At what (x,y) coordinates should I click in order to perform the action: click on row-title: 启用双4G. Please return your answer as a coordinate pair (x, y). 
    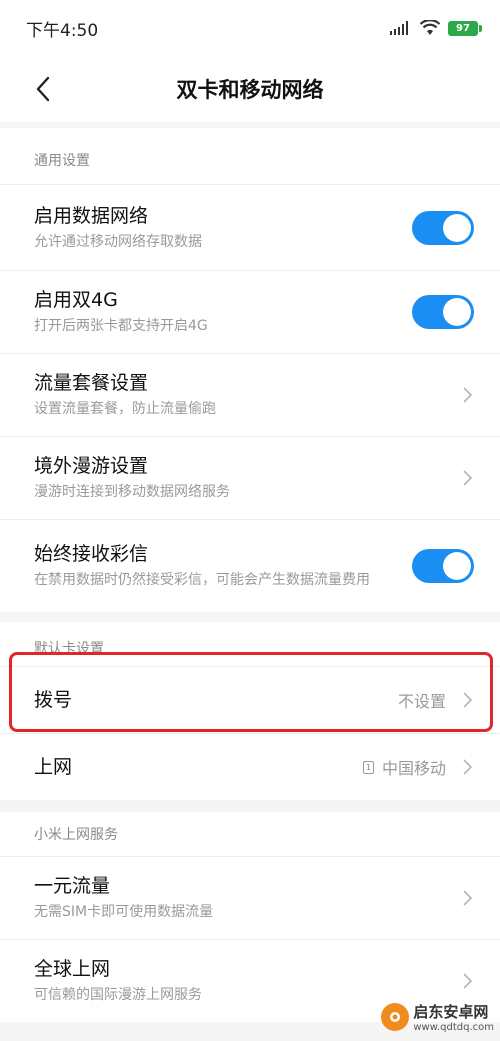
    Looking at the image, I should click on (76, 300).